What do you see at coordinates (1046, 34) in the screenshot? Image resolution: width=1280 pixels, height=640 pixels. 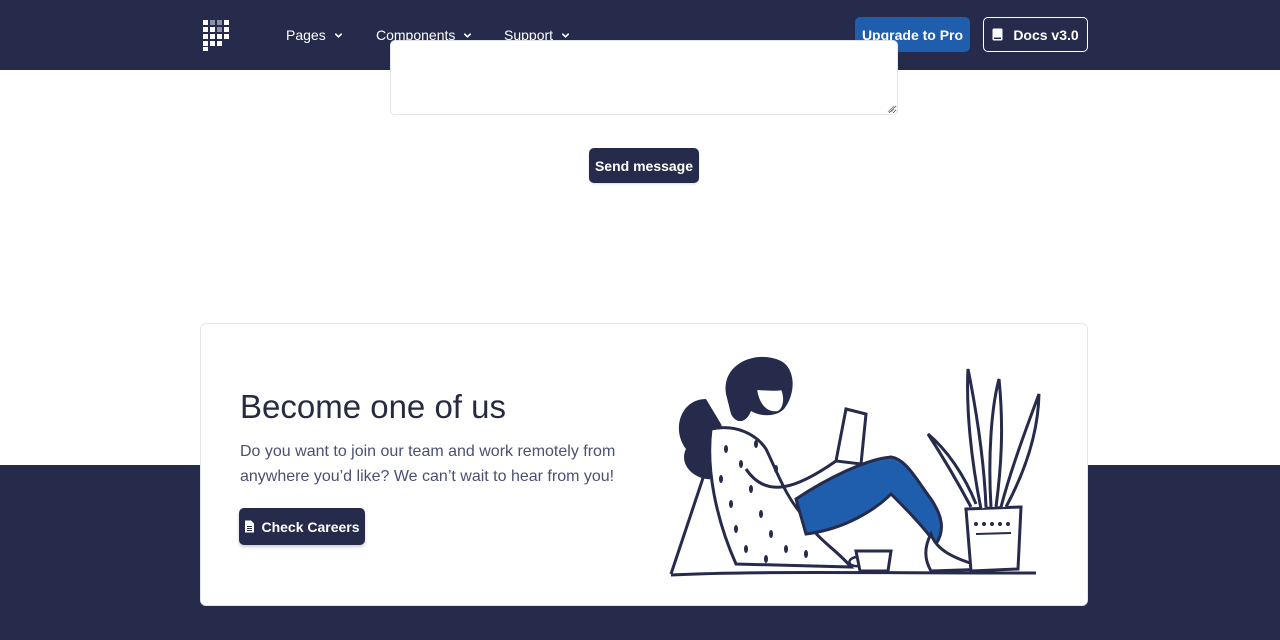 I see `docs-label: Docs v3.0` at bounding box center [1046, 34].